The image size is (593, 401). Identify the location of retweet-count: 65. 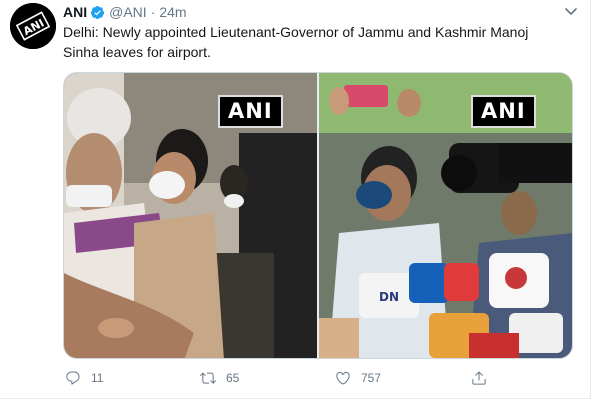
(233, 378).